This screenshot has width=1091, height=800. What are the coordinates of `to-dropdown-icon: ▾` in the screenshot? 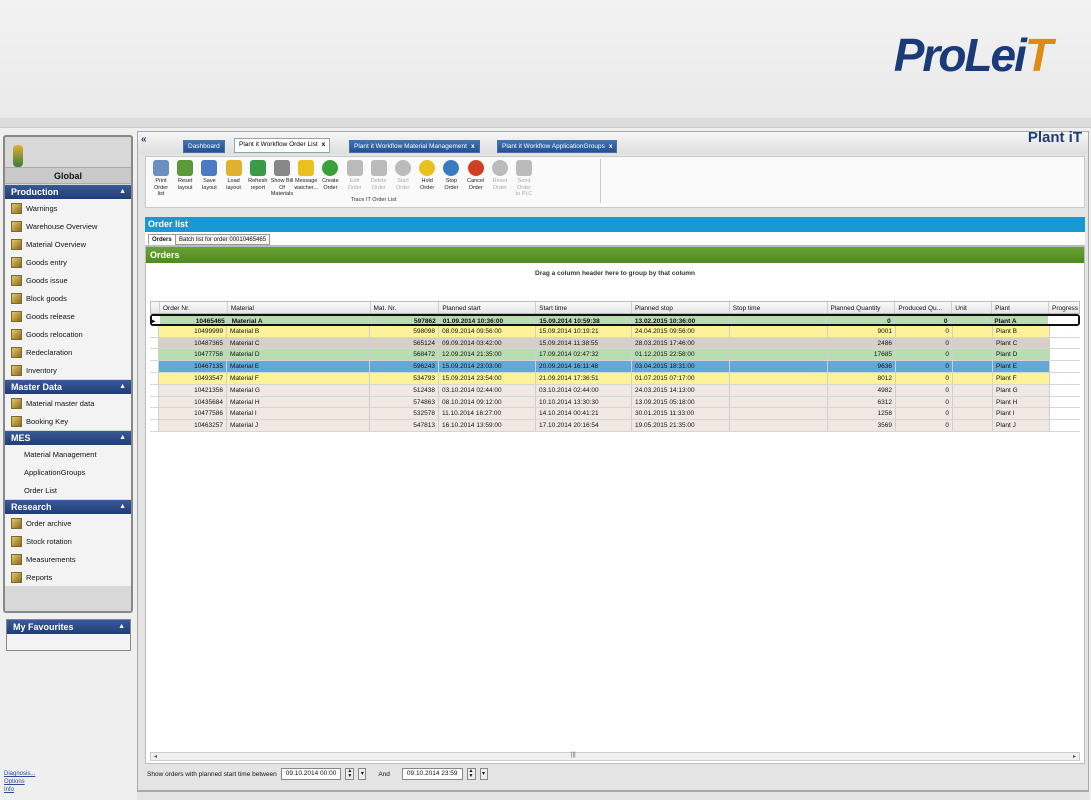 It's located at (483, 774).